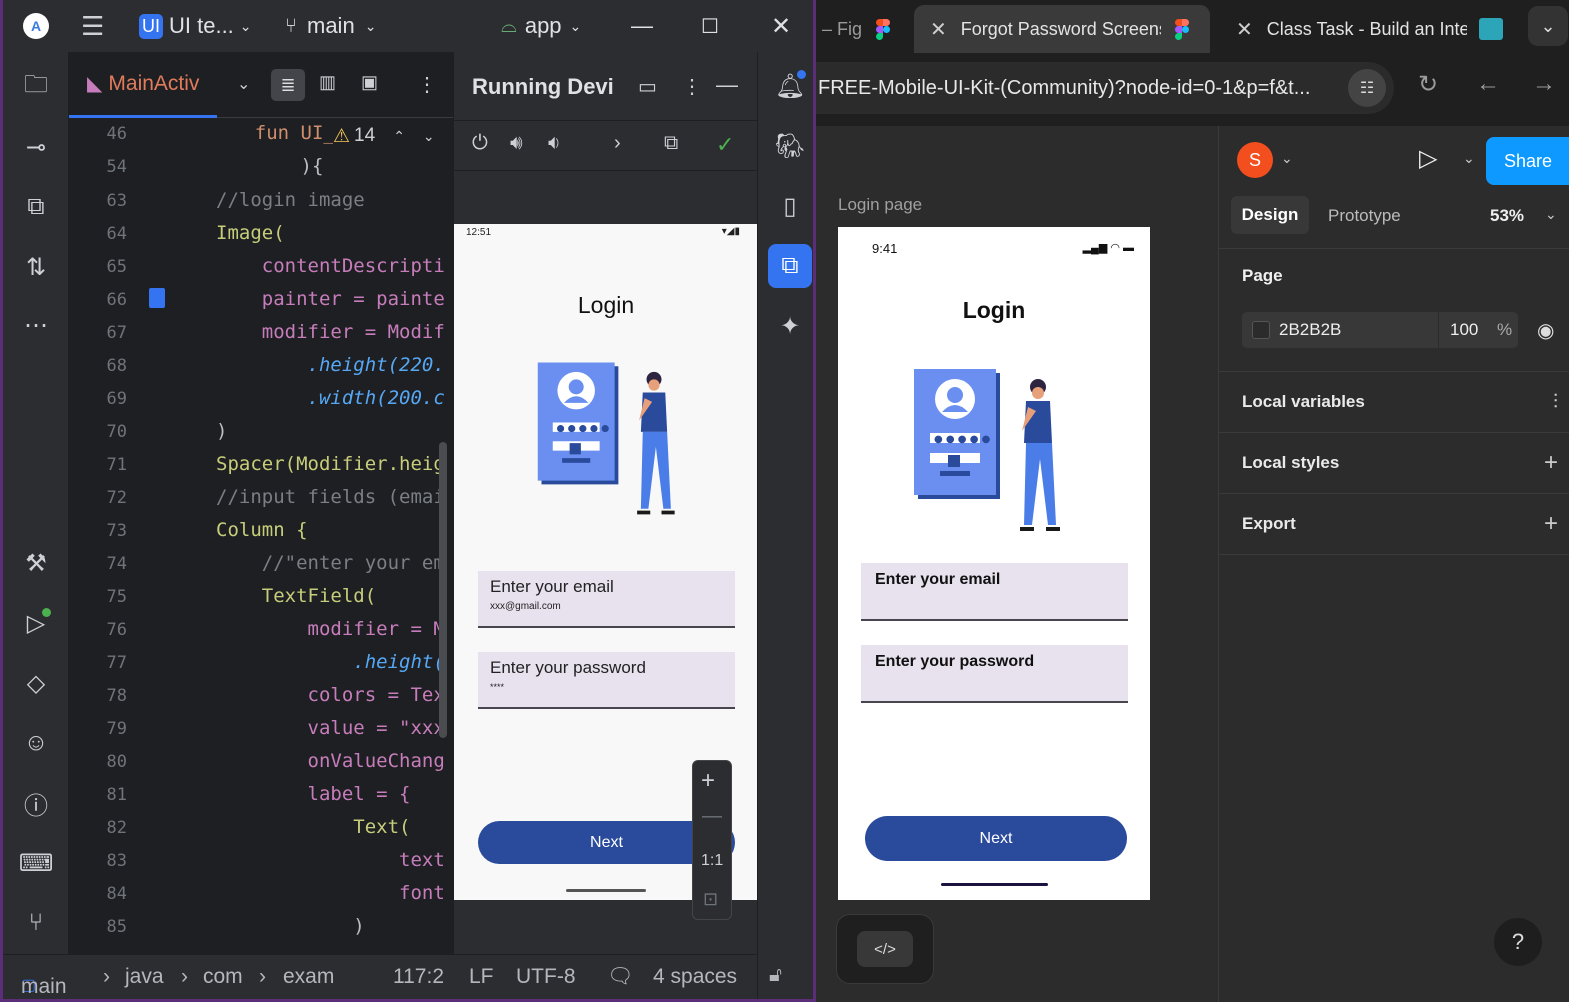 Image resolution: width=1569 pixels, height=1002 pixels. I want to click on browser-tab-class-task: ✕ Class Task - Build an Inter, so click(1369, 29).